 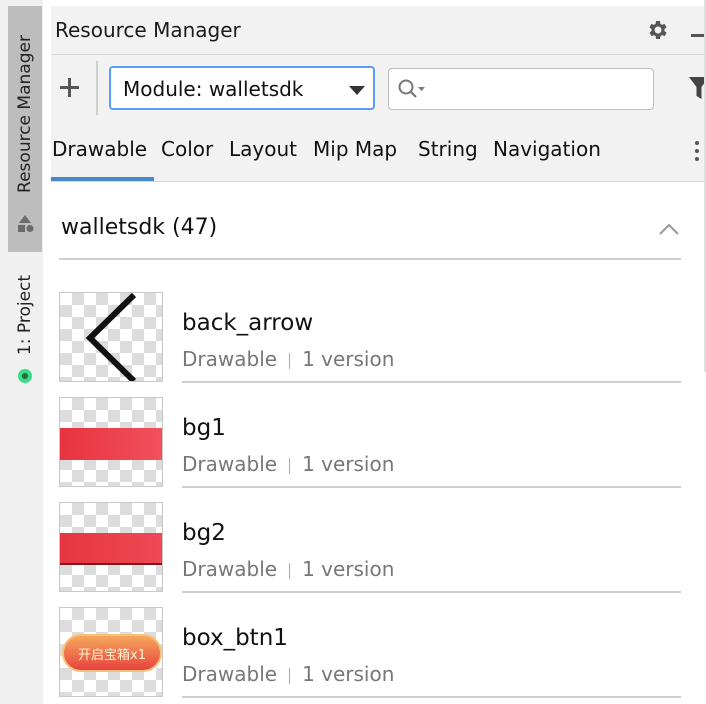 What do you see at coordinates (139, 227) in the screenshot?
I see `module-group-title: walletsdk (47)` at bounding box center [139, 227].